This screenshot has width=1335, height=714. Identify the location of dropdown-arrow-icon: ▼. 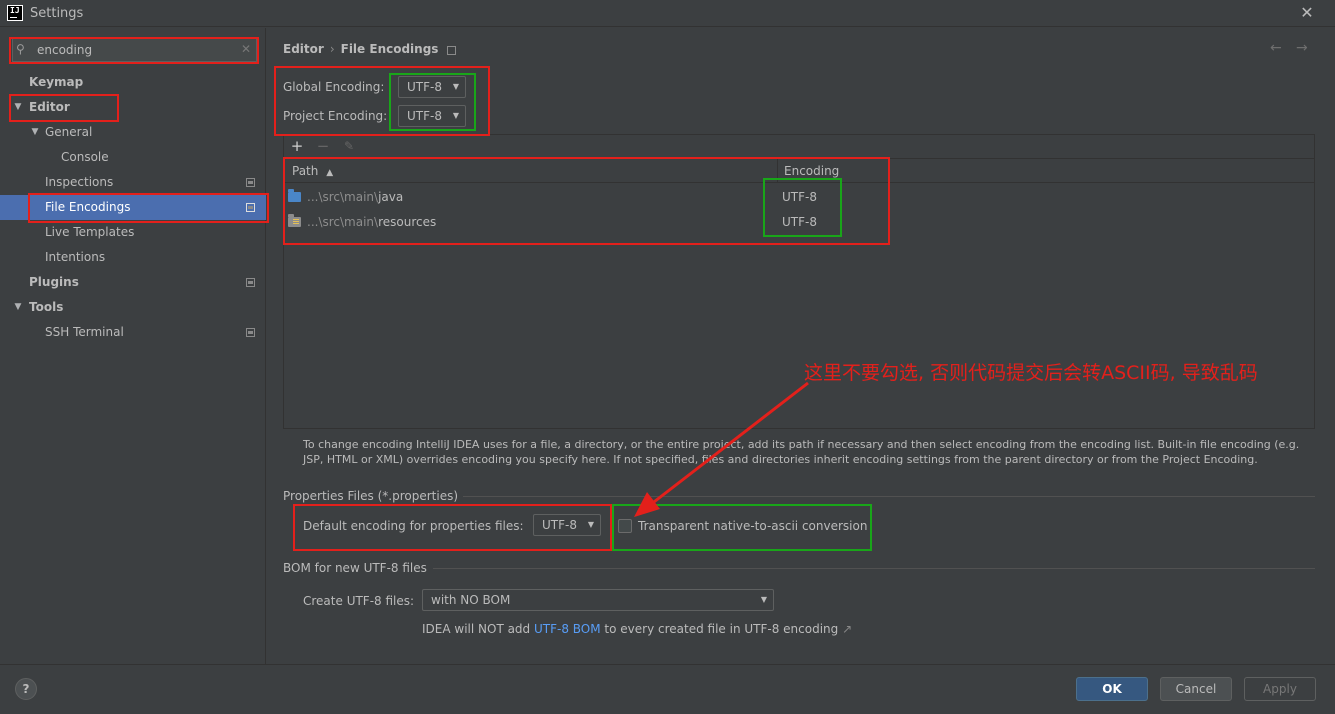
(763, 599).